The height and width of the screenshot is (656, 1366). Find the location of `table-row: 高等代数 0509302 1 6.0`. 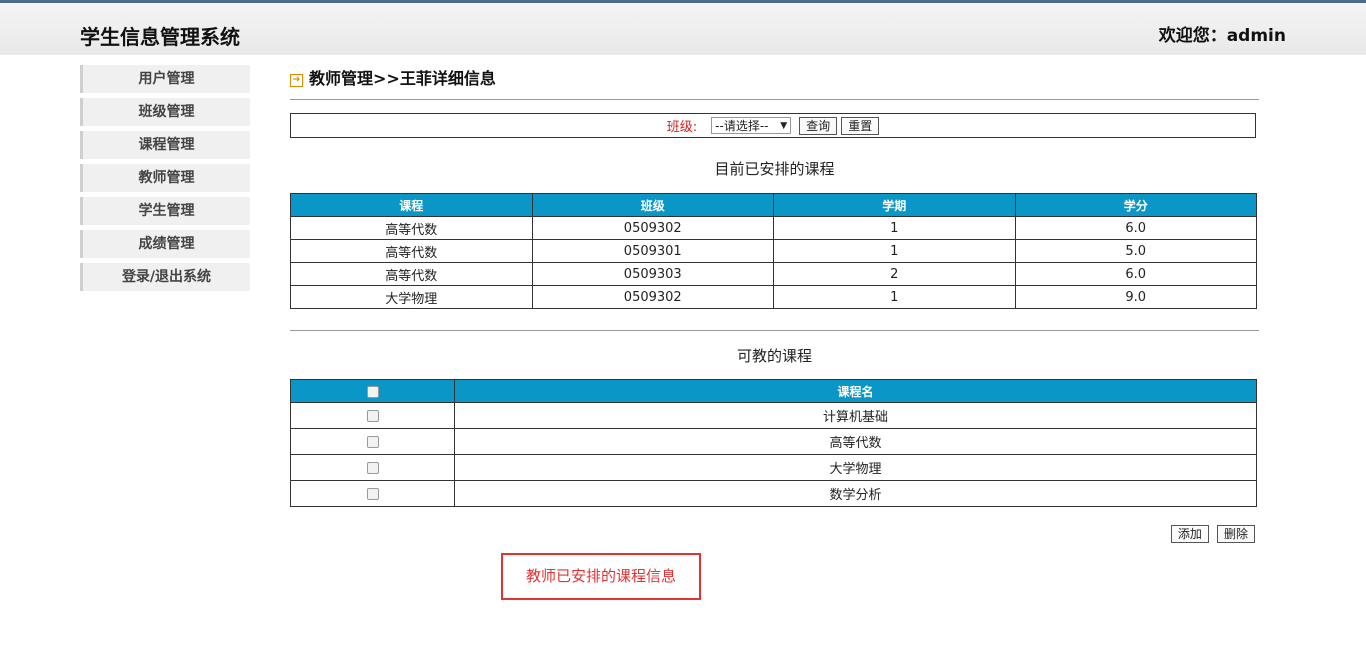

table-row: 高等代数 0509302 1 6.0 is located at coordinates (773, 228).